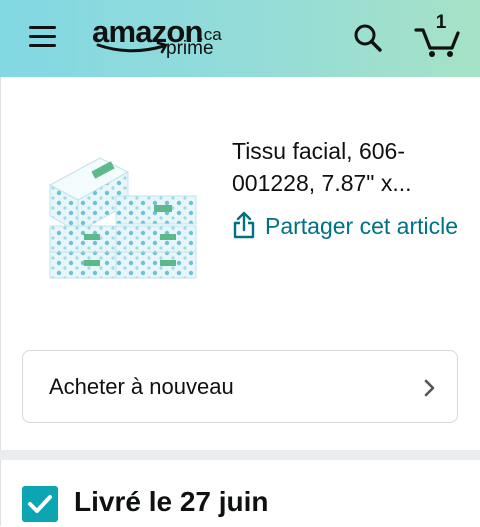  Describe the element at coordinates (42, 37) in the screenshot. I see `menu-icon` at that location.